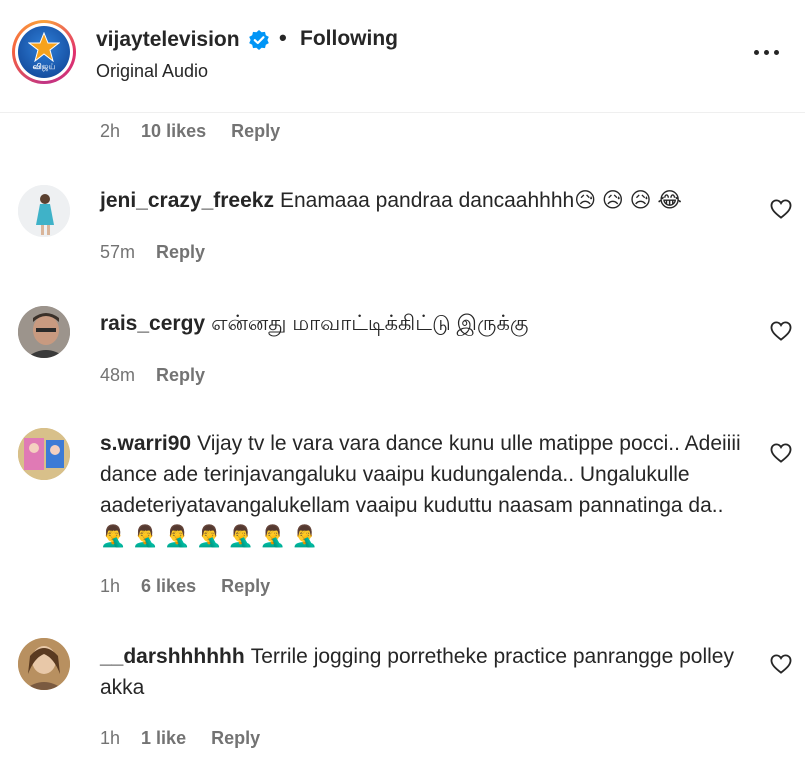 This screenshot has width=805, height=771. Describe the element at coordinates (44, 66) in the screenshot. I see `logo-text: விஜய்` at that location.